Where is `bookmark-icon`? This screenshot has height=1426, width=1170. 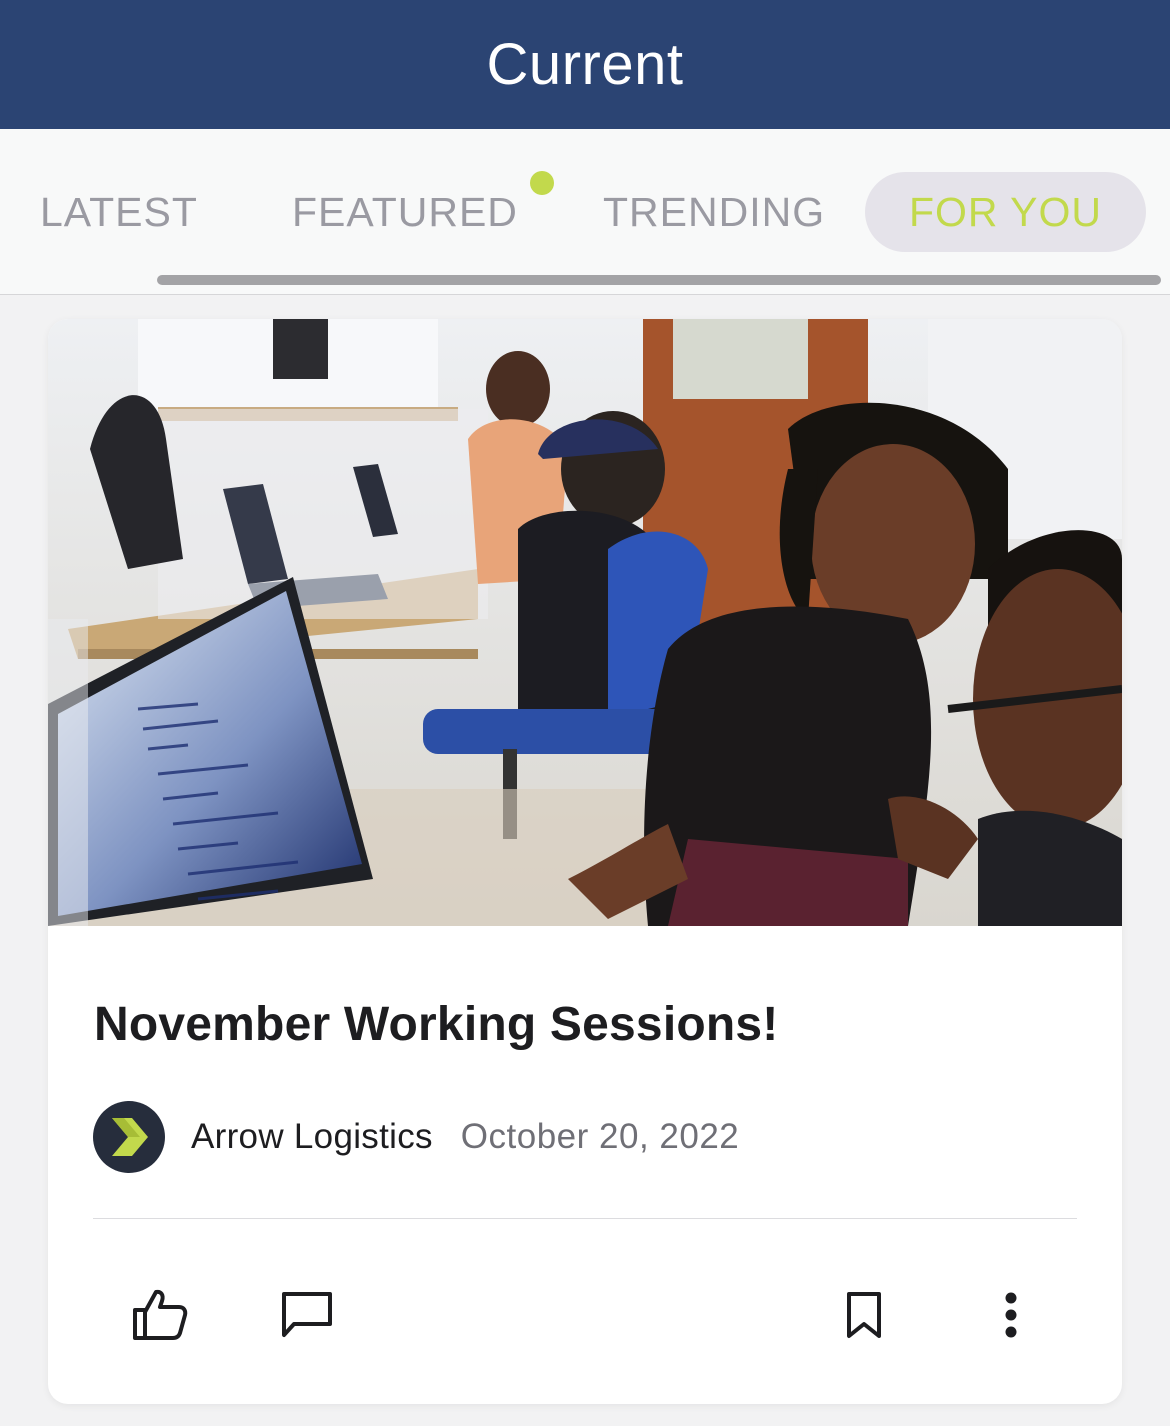
bookmark-icon is located at coordinates (864, 1315).